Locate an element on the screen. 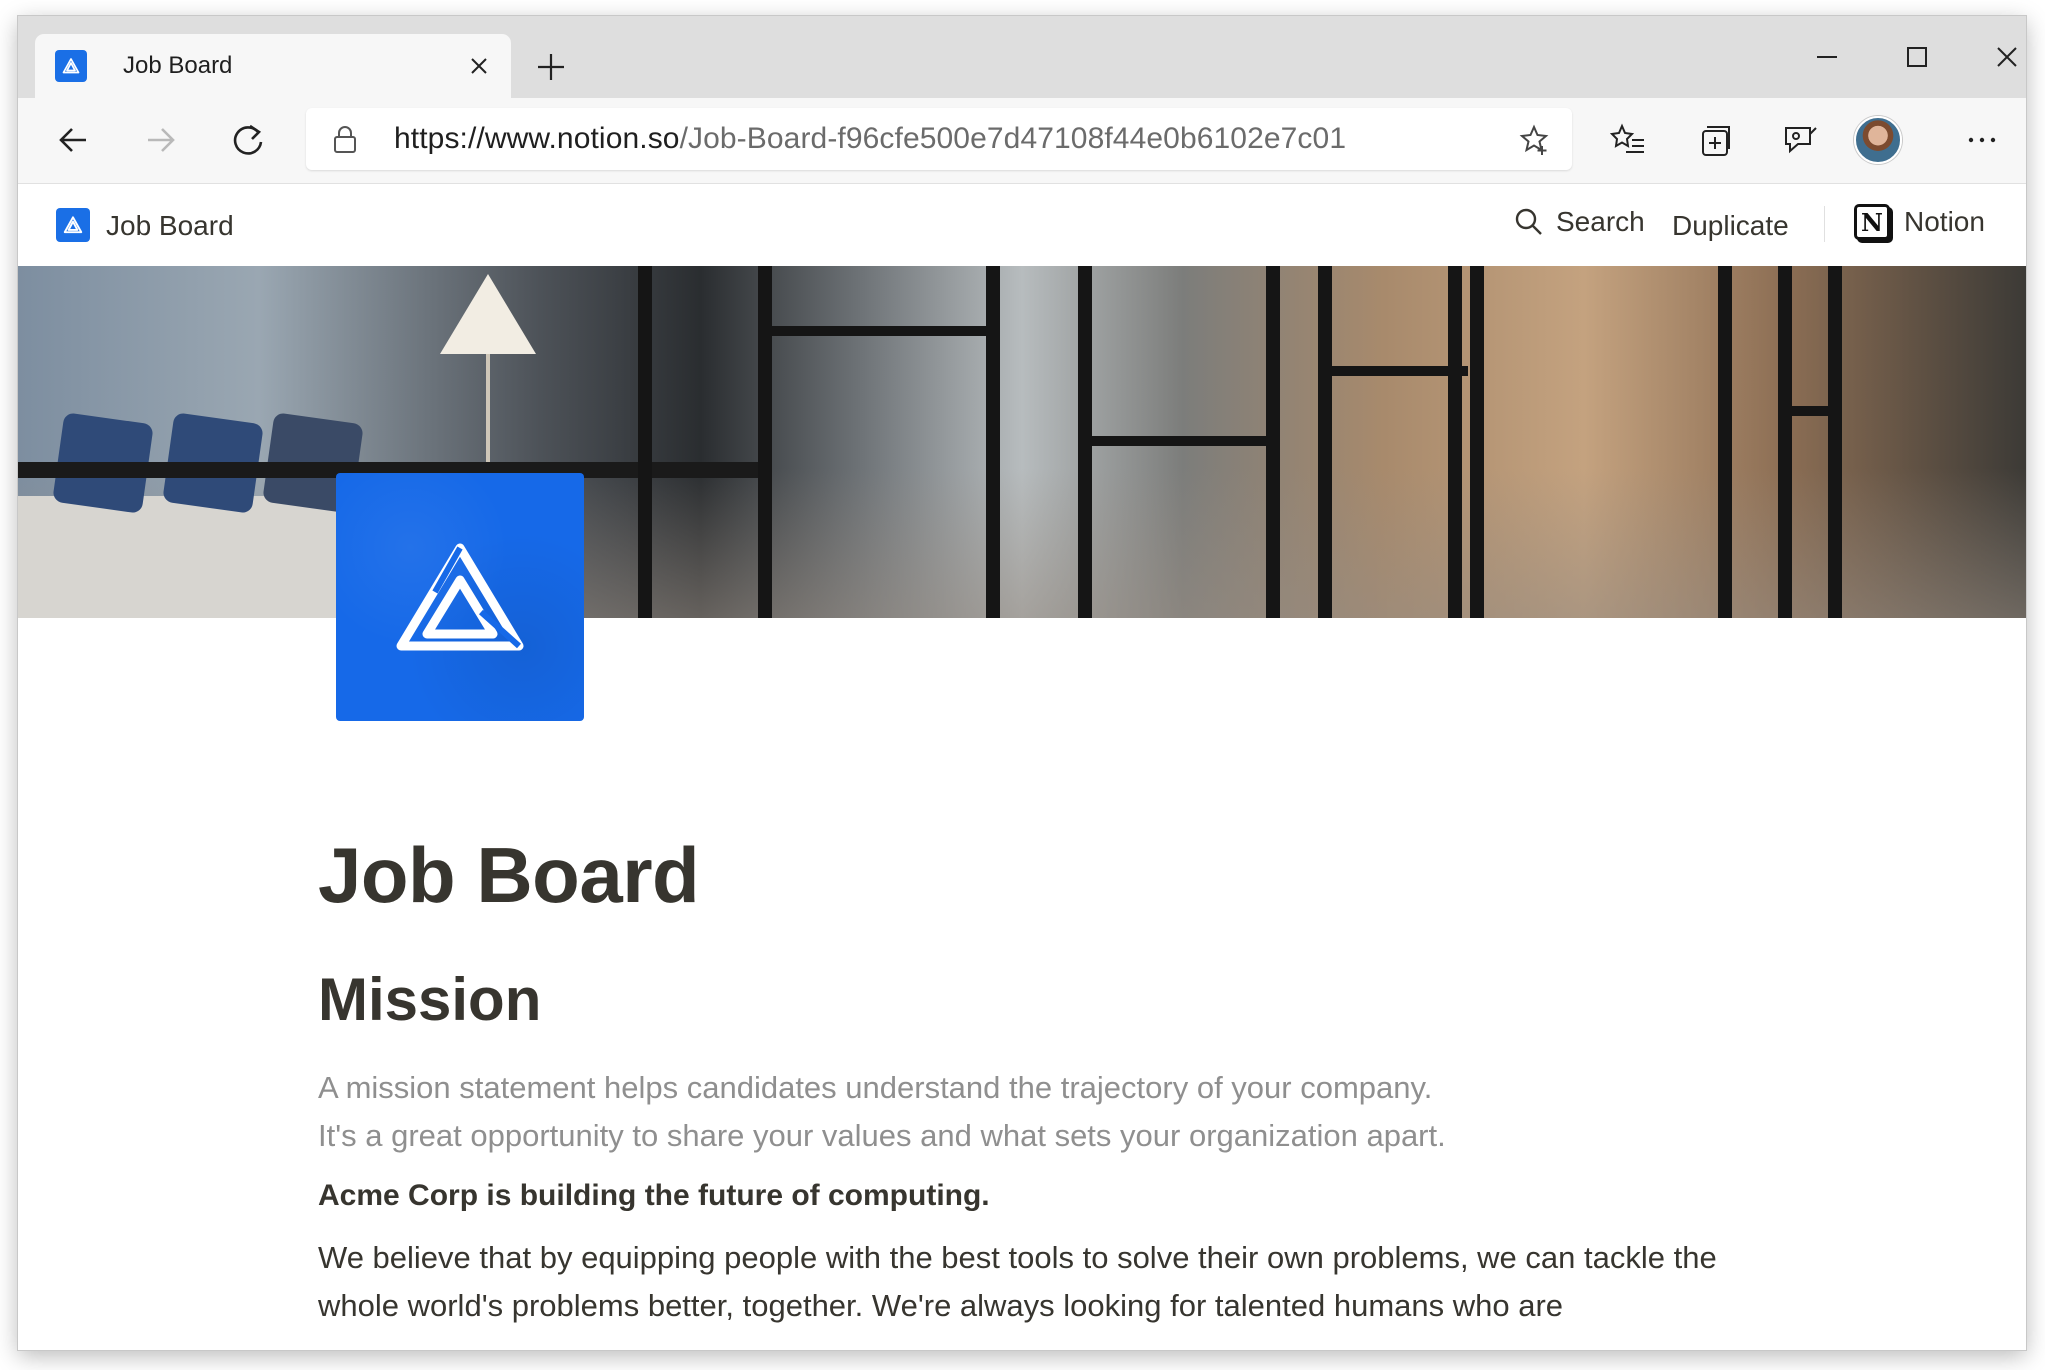 The width and height of the screenshot is (2045, 1370). page-title: Job Board is located at coordinates (1048, 875).